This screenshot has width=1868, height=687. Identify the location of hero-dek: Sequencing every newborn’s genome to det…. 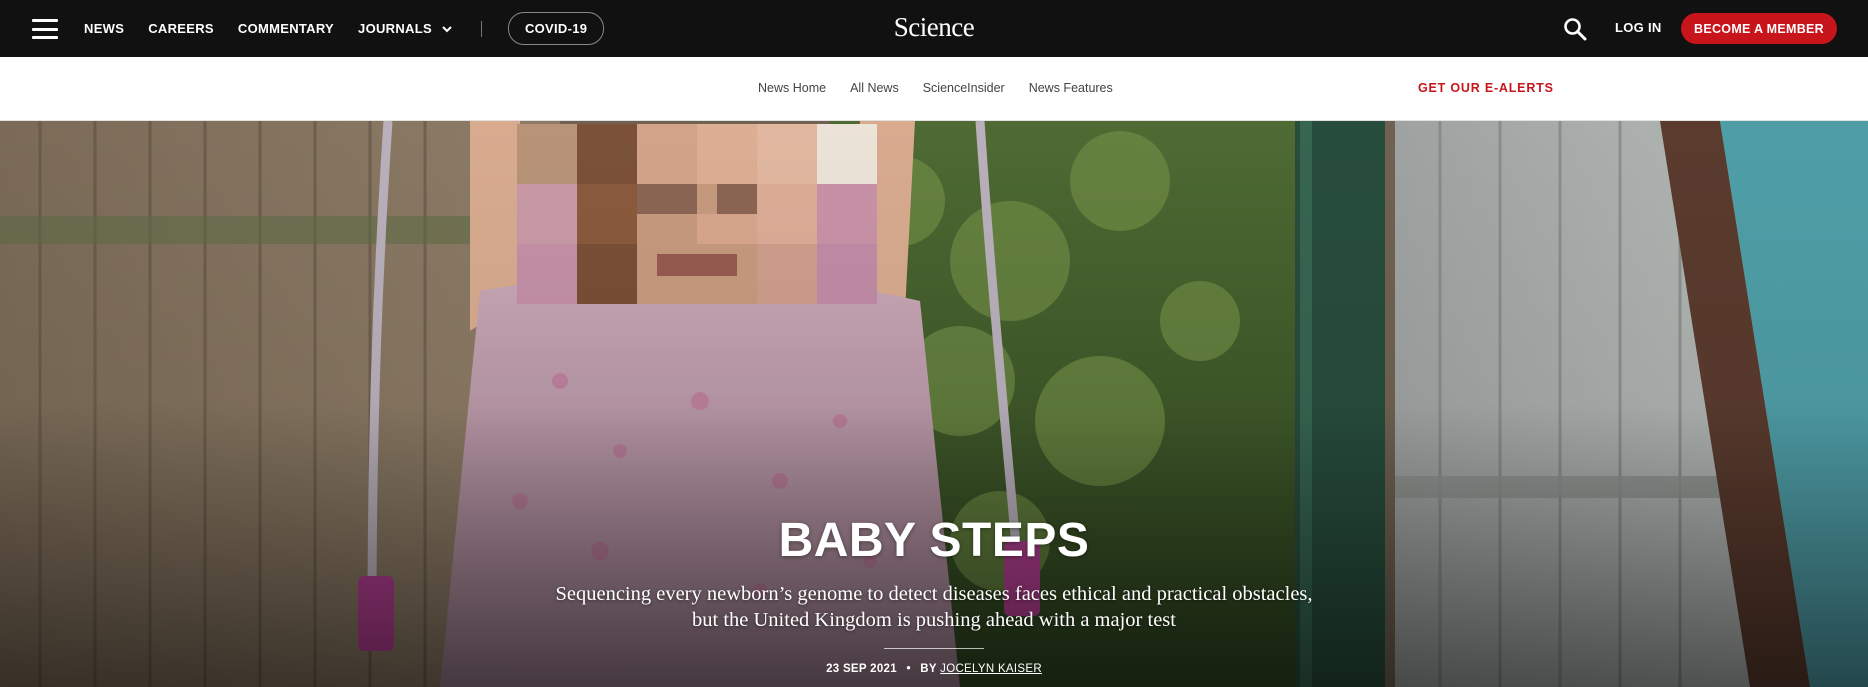
(934, 607).